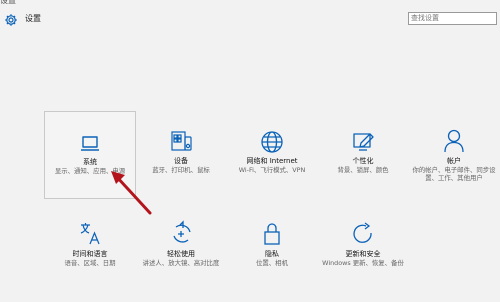 This screenshot has height=302, width=500. I want to click on tile-devices: 设备 蓝牙、打印机、鼠标, so click(181, 155).